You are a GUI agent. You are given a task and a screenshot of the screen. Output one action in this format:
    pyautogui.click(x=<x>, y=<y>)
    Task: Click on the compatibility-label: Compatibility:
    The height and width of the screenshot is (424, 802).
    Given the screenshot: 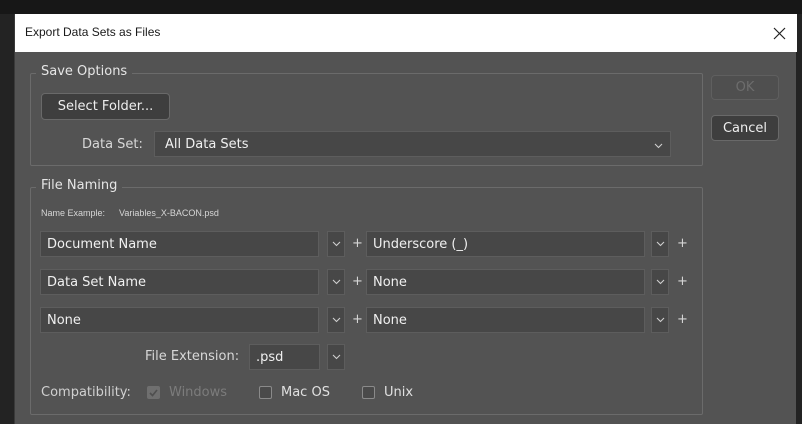 What is the action you would take?
    pyautogui.click(x=86, y=392)
    